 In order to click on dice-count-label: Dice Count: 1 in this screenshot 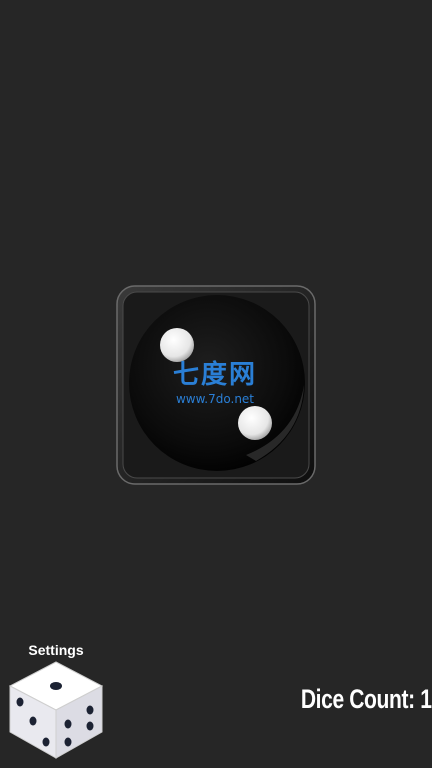, I will do `click(366, 699)`.